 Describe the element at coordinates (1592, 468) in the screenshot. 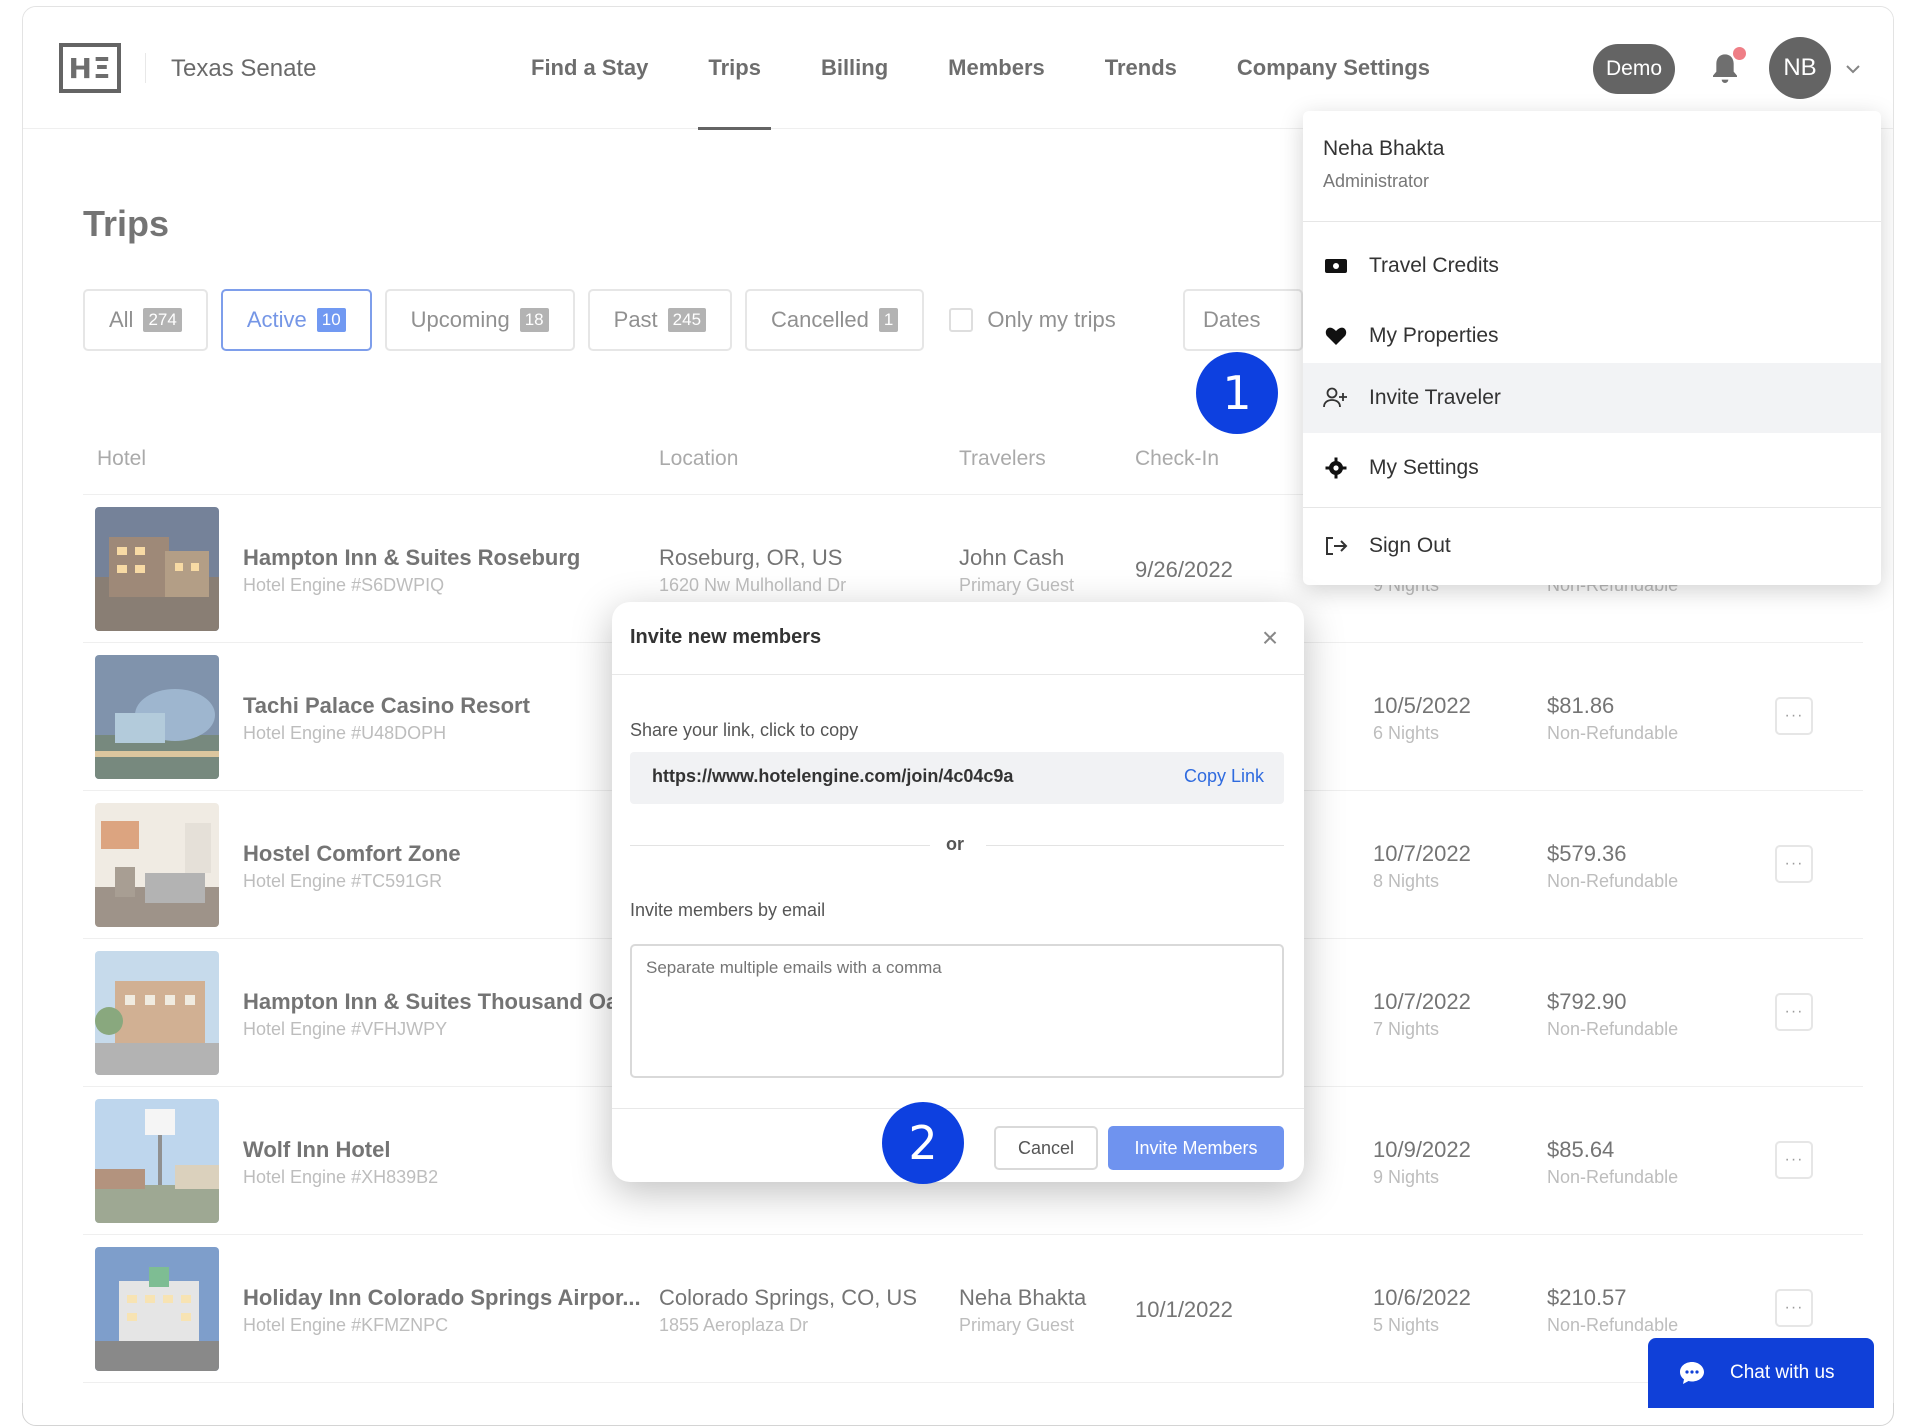

I see `menu-item-my-settings: My Settings` at that location.